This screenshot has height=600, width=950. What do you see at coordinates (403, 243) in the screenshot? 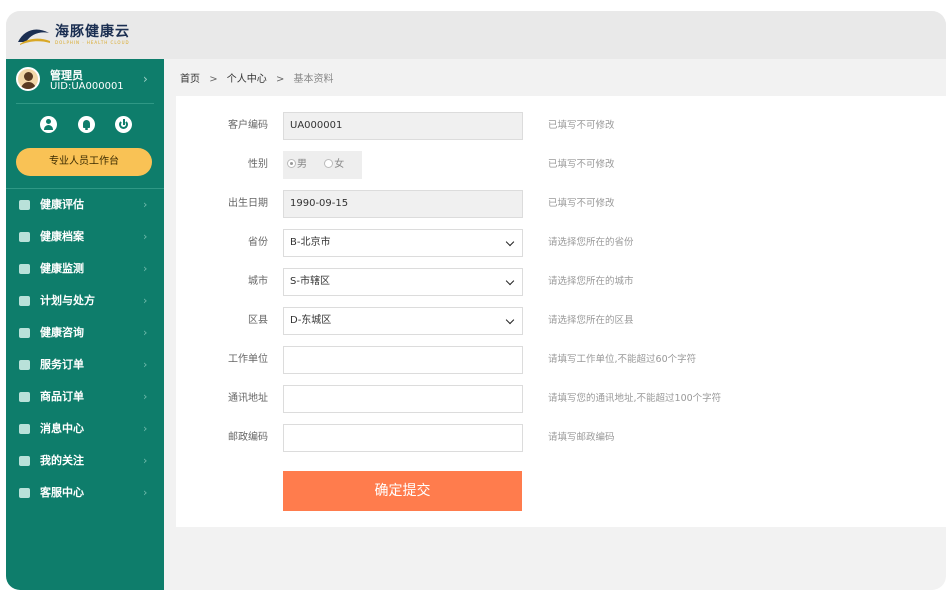
I see `province-select: B-北京市` at bounding box center [403, 243].